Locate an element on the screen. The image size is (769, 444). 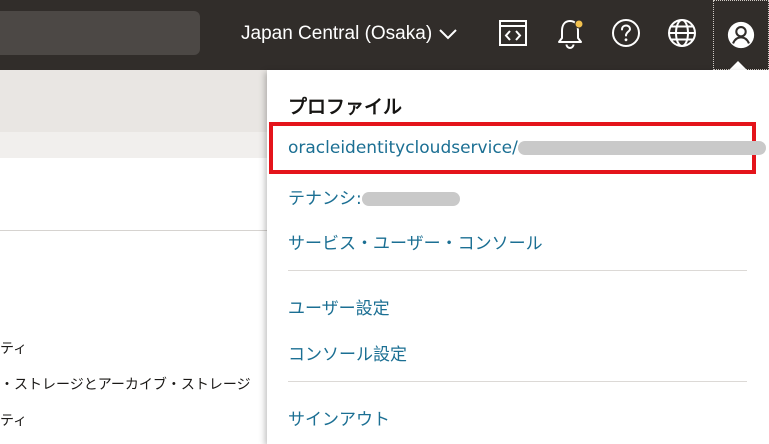
notifications-button is located at coordinates (570, 33).